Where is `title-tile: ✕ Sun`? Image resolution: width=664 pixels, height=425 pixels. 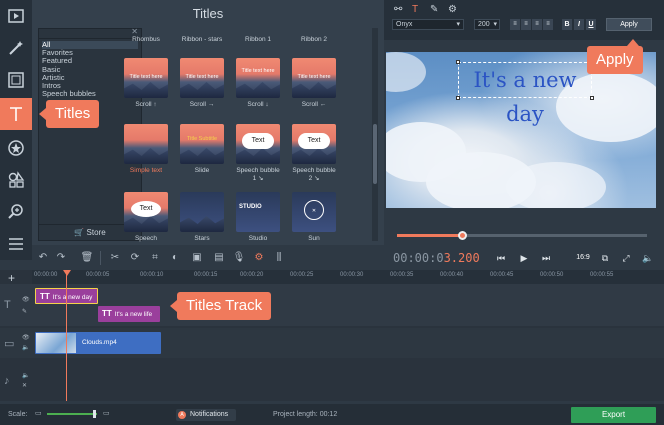 title-tile: ✕ Sun is located at coordinates (314, 217).